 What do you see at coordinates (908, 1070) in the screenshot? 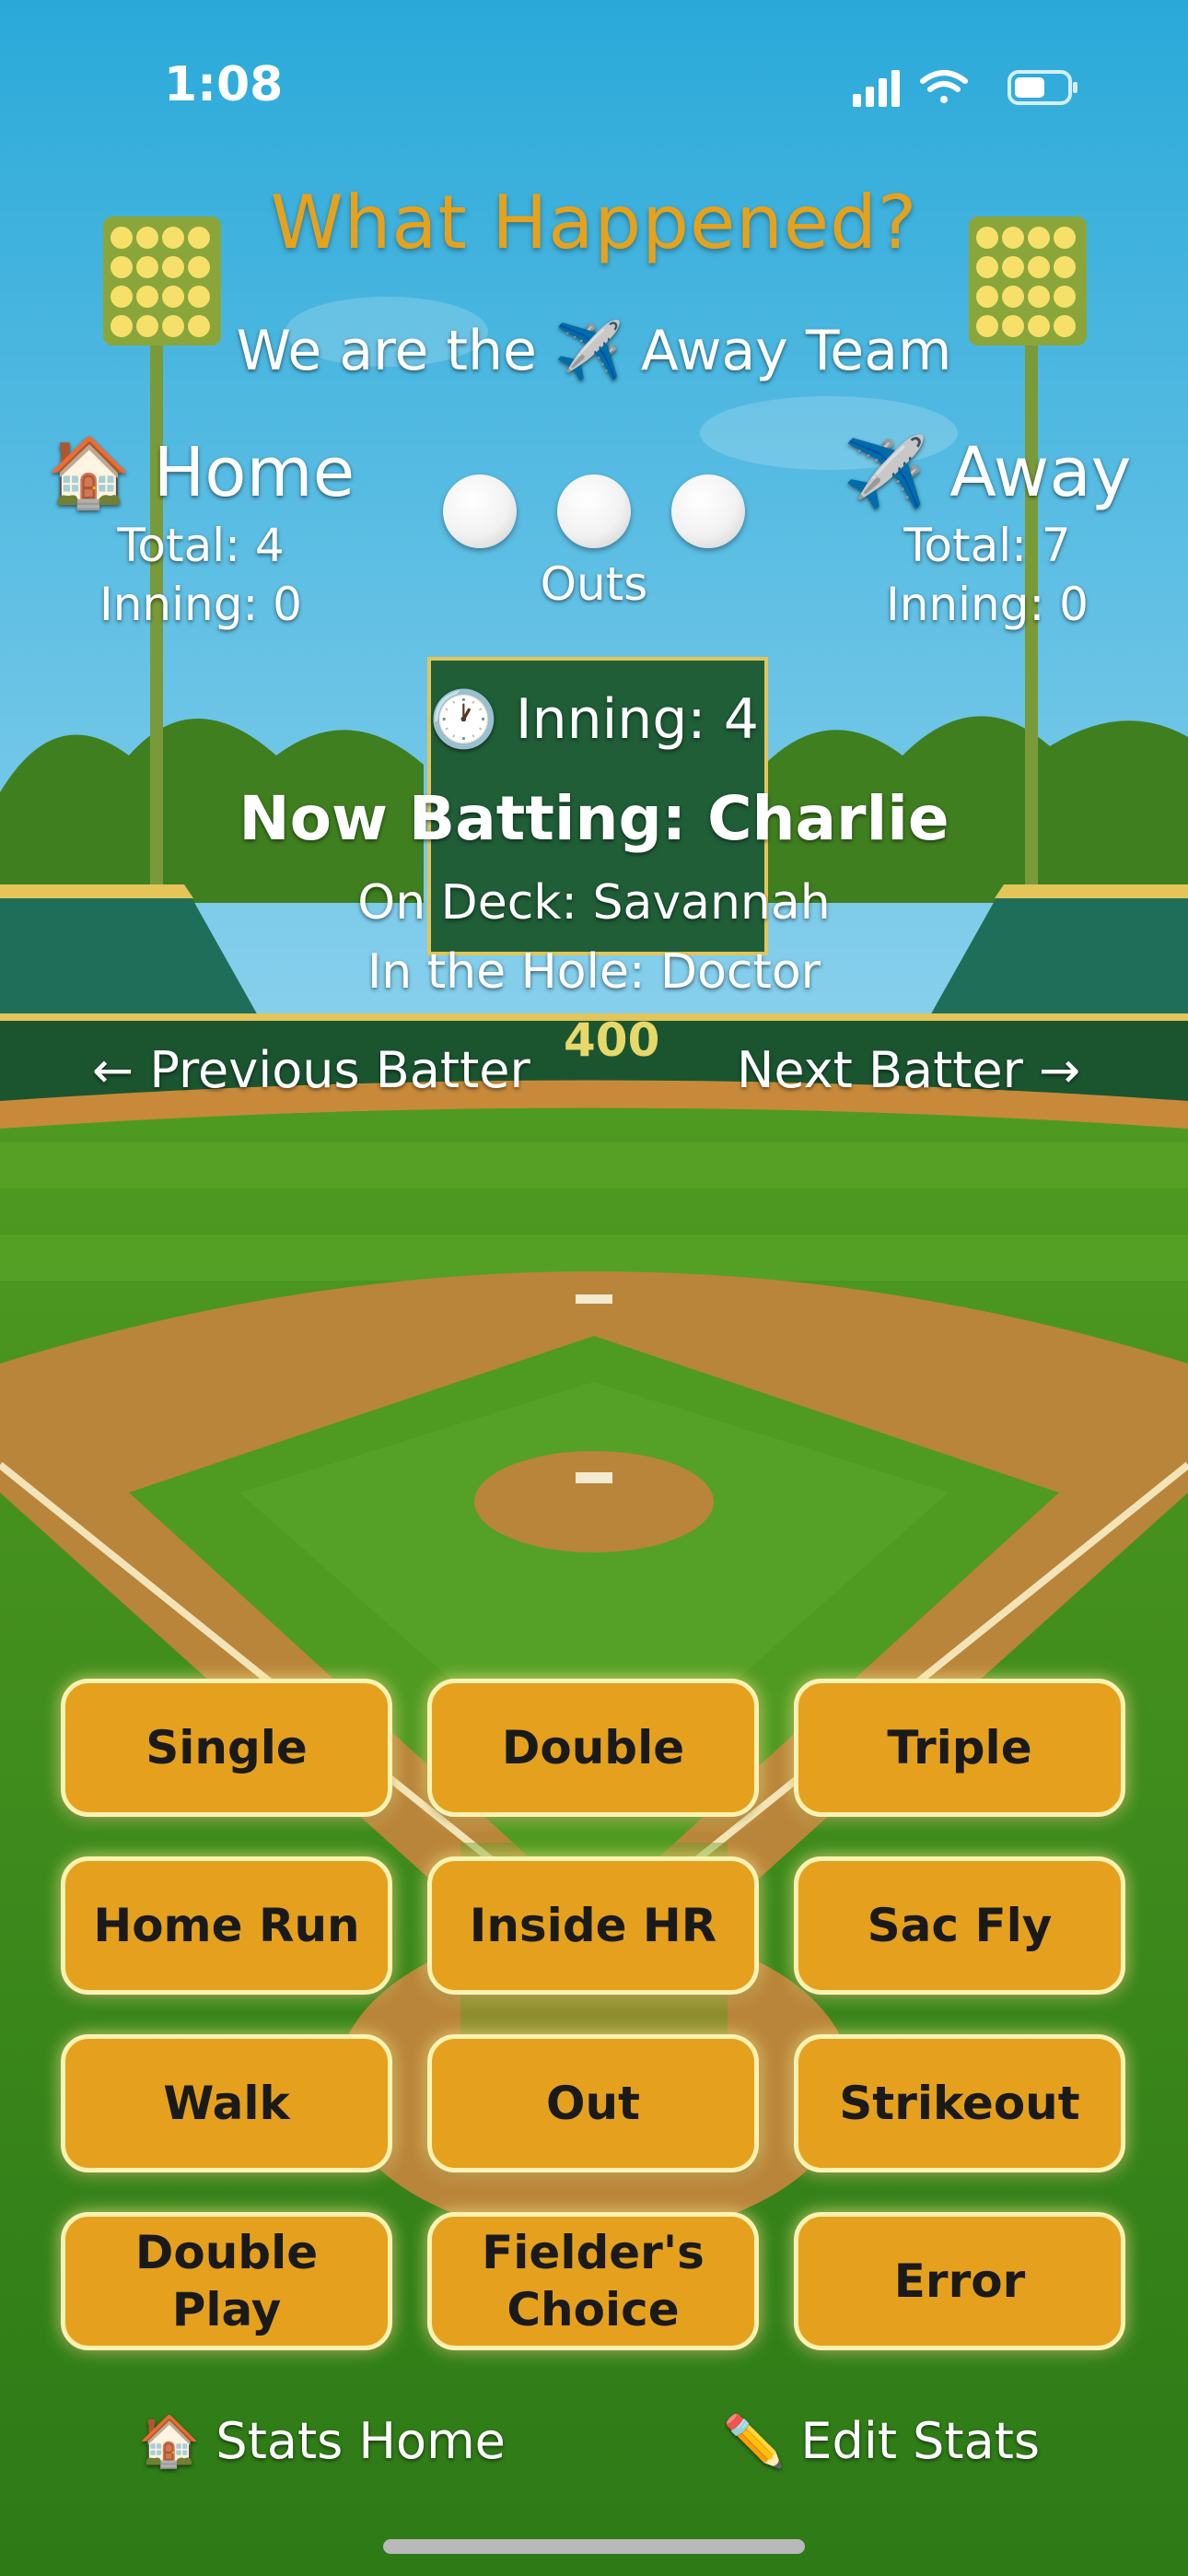
I see `next-batter-button: Next Batter →` at bounding box center [908, 1070].